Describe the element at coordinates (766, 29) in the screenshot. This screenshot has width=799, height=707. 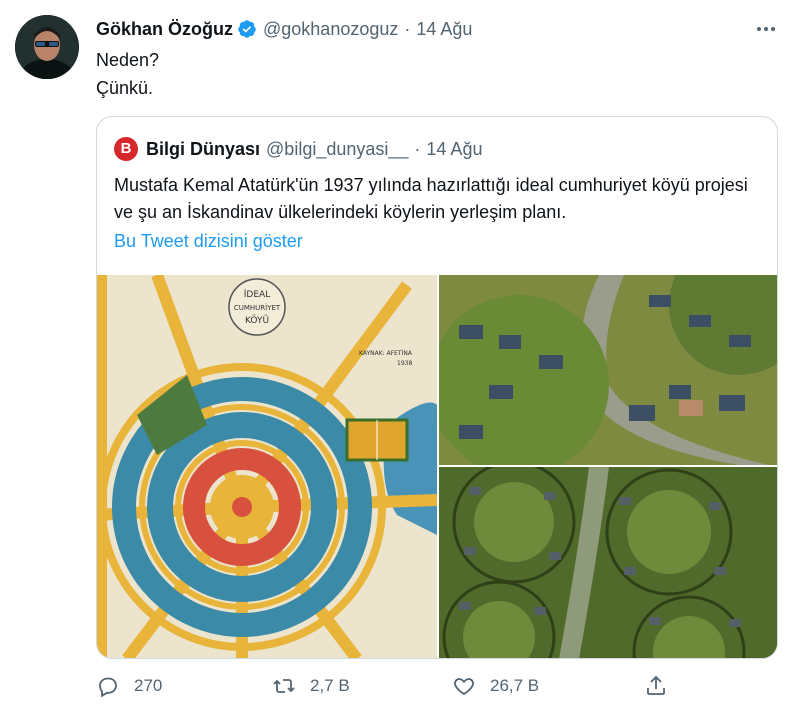
I see `more-options-icon` at that location.